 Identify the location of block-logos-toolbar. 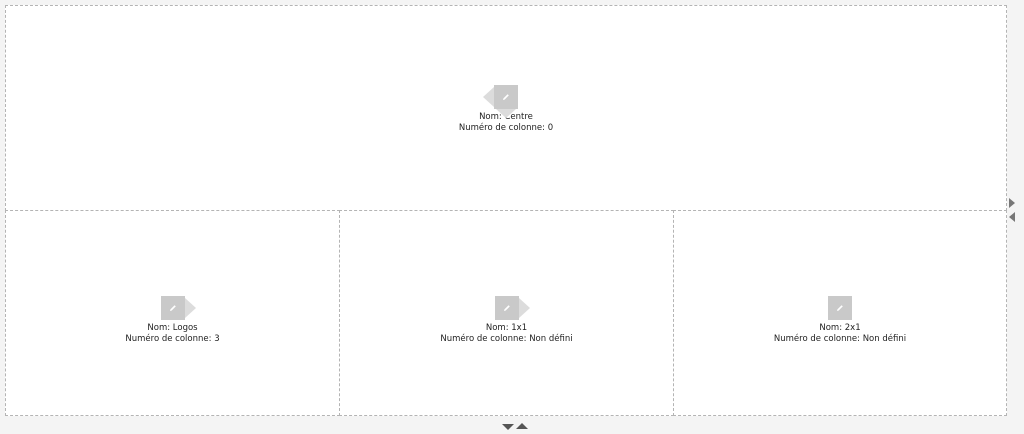
(178, 308).